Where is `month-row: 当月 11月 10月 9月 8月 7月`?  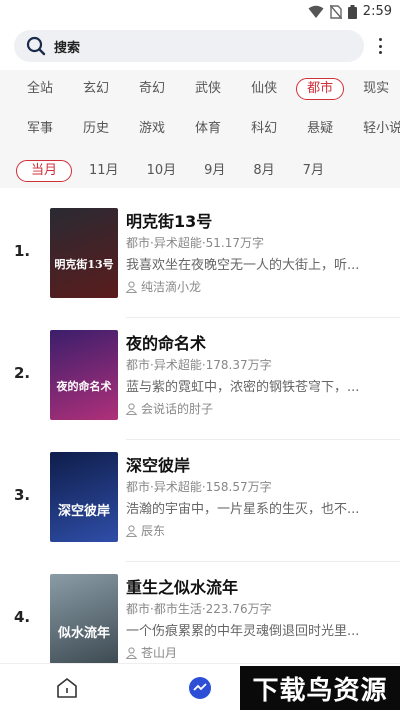
month-row: 当月 11月 10月 9月 8月 7月 is located at coordinates (178, 171).